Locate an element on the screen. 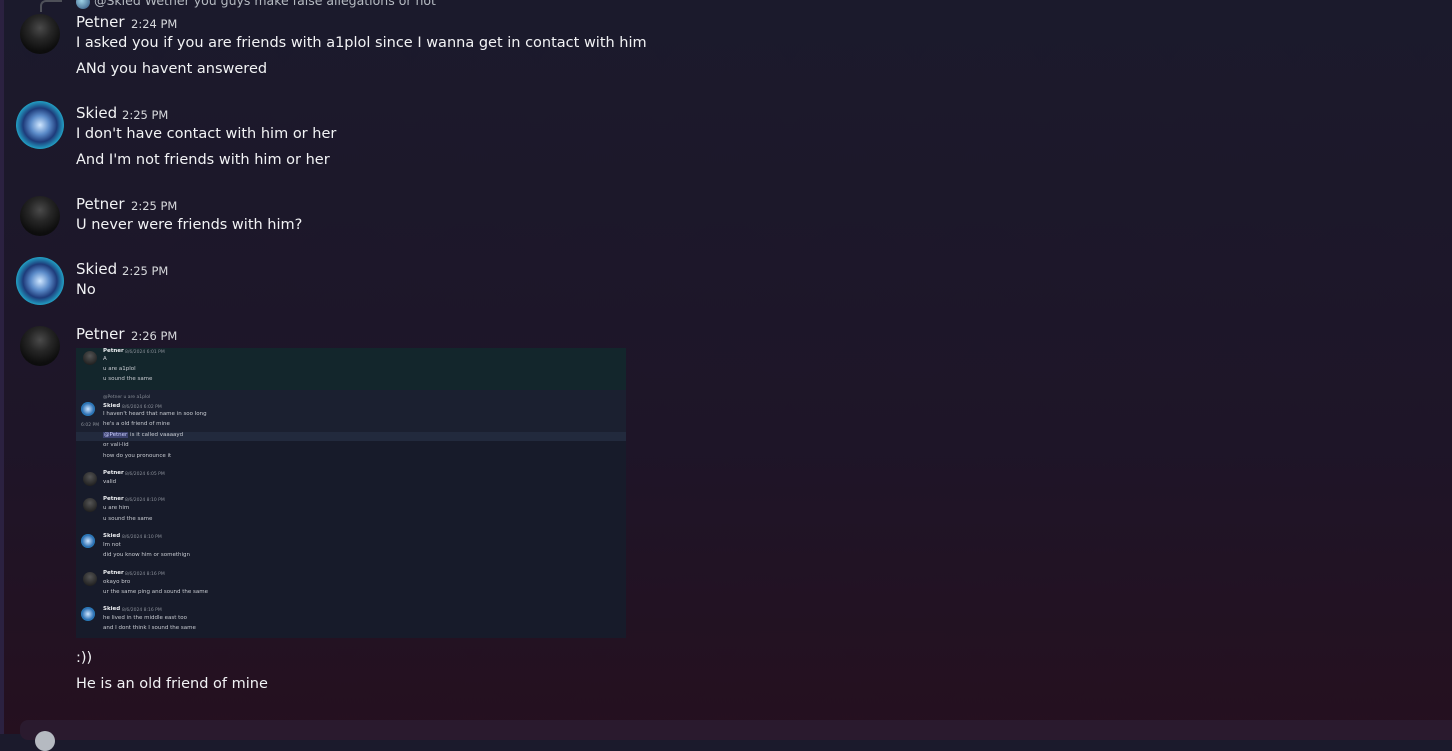 This screenshot has width=1452, height=751. embed-side-time: 6:02 PM is located at coordinates (90, 425).